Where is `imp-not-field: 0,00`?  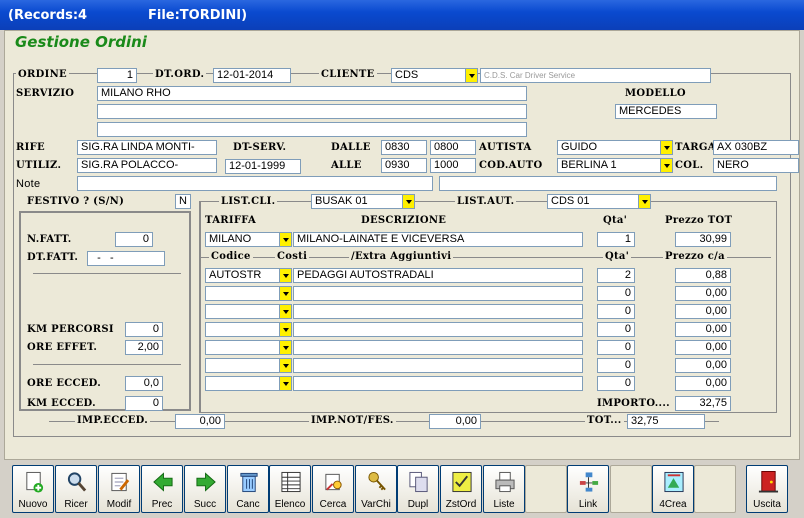
imp-not-field: 0,00 is located at coordinates (455, 421).